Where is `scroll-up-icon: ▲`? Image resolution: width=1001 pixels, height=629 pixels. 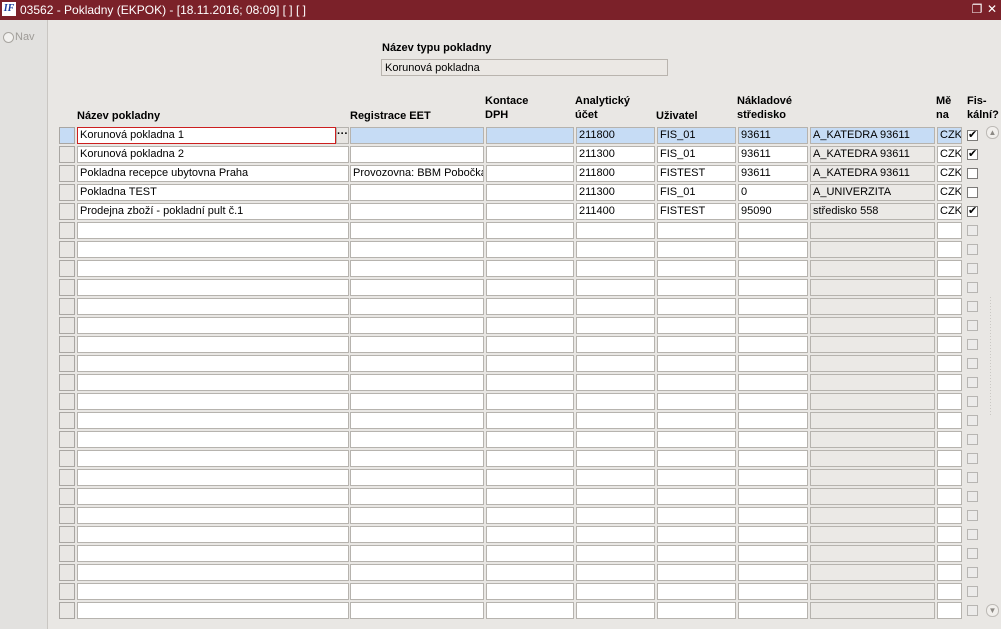
scroll-up-icon: ▲ is located at coordinates (992, 132).